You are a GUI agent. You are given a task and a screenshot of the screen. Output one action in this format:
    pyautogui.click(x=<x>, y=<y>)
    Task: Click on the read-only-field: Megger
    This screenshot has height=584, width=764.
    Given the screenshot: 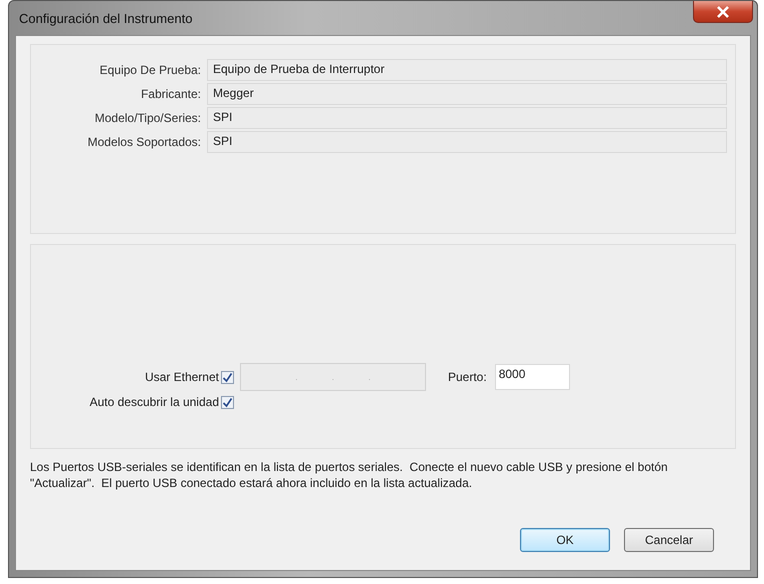 What is the action you would take?
    pyautogui.click(x=467, y=94)
    